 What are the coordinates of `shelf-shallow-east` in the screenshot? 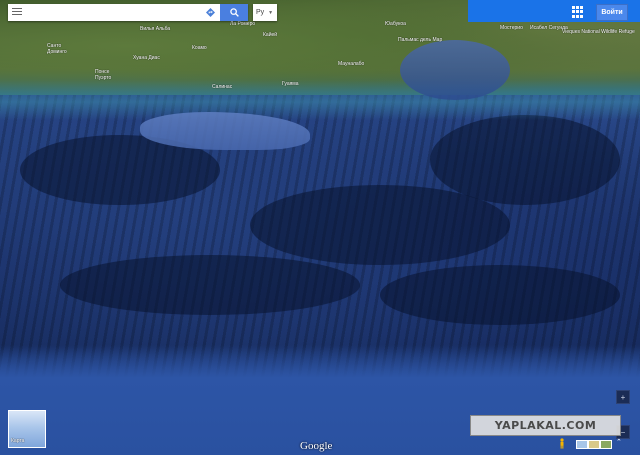 It's located at (455, 70).